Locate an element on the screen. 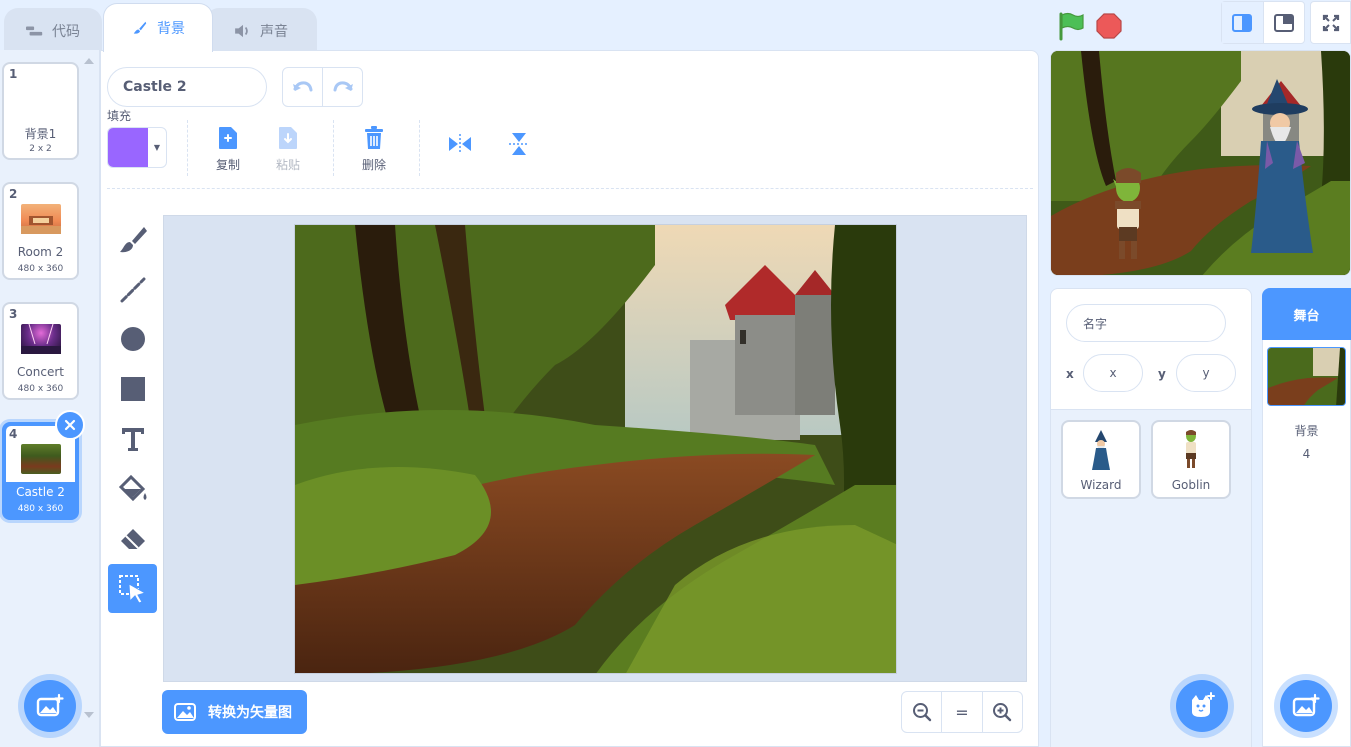  select-icon is located at coordinates (132, 589).